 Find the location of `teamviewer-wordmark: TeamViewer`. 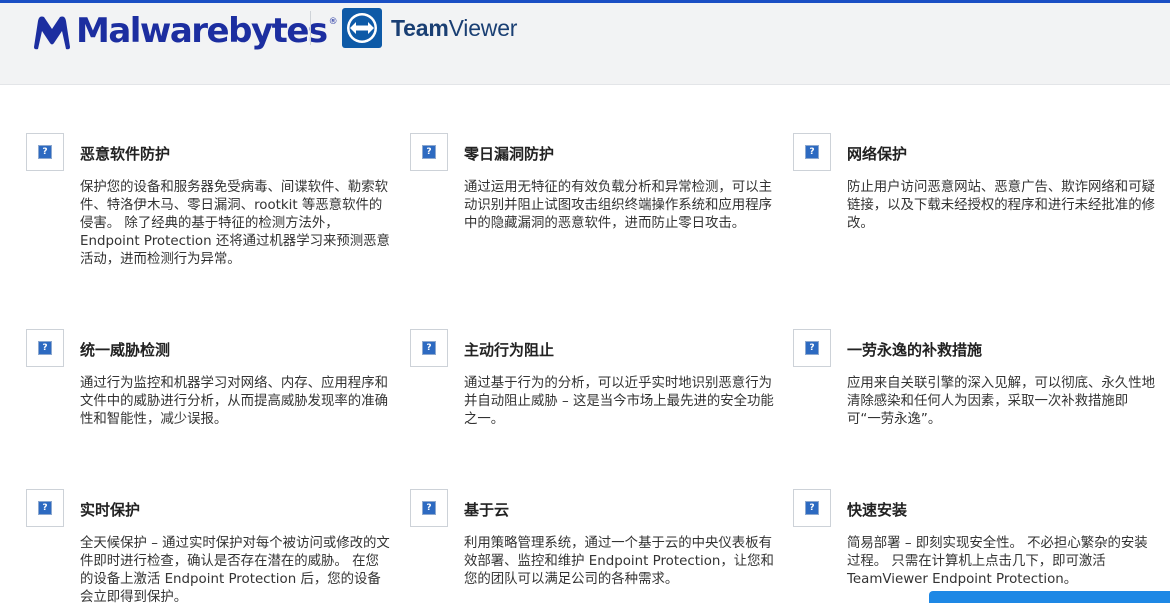

teamviewer-wordmark: TeamViewer is located at coordinates (454, 28).